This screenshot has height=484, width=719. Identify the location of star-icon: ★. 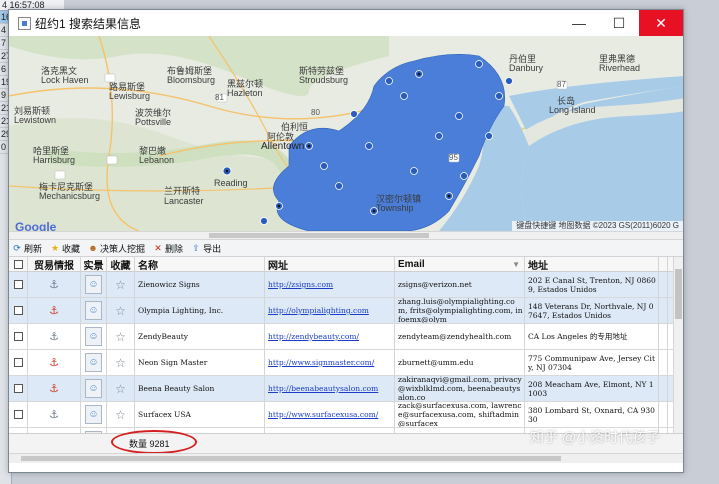
(55, 247).